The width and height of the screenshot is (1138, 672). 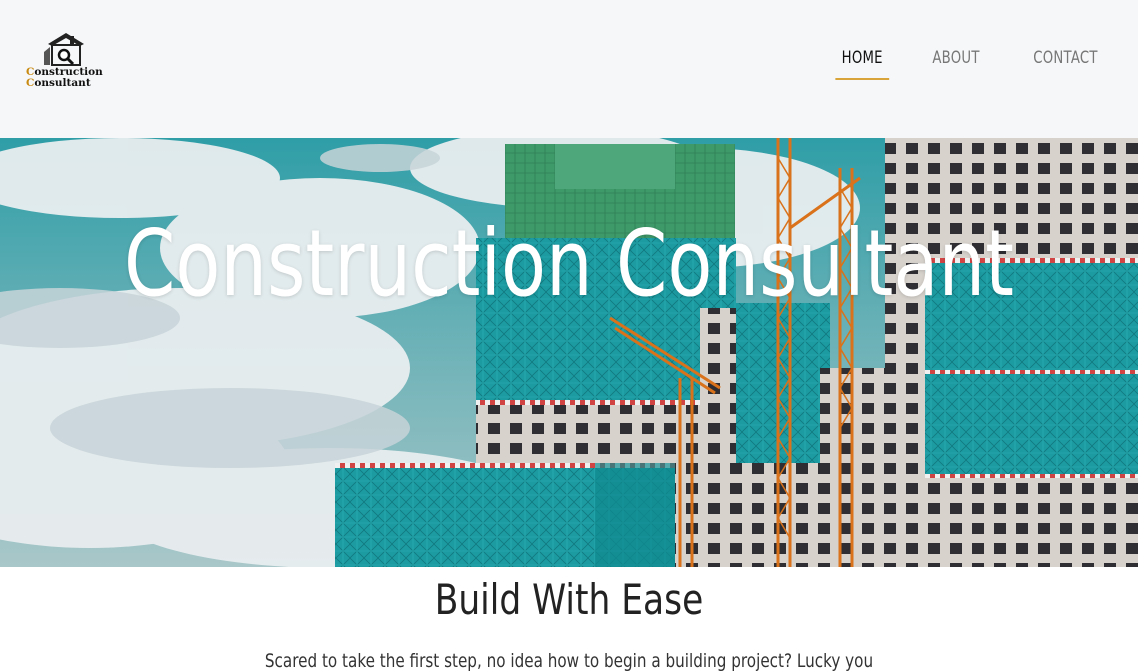 I want to click on main-nav: HOME ABOUT CONTACT, so click(x=946, y=64).